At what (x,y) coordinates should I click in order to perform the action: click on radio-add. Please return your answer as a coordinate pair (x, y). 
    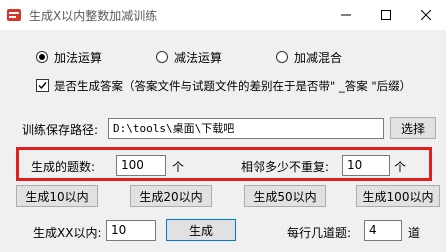
    Looking at the image, I should click on (42, 57).